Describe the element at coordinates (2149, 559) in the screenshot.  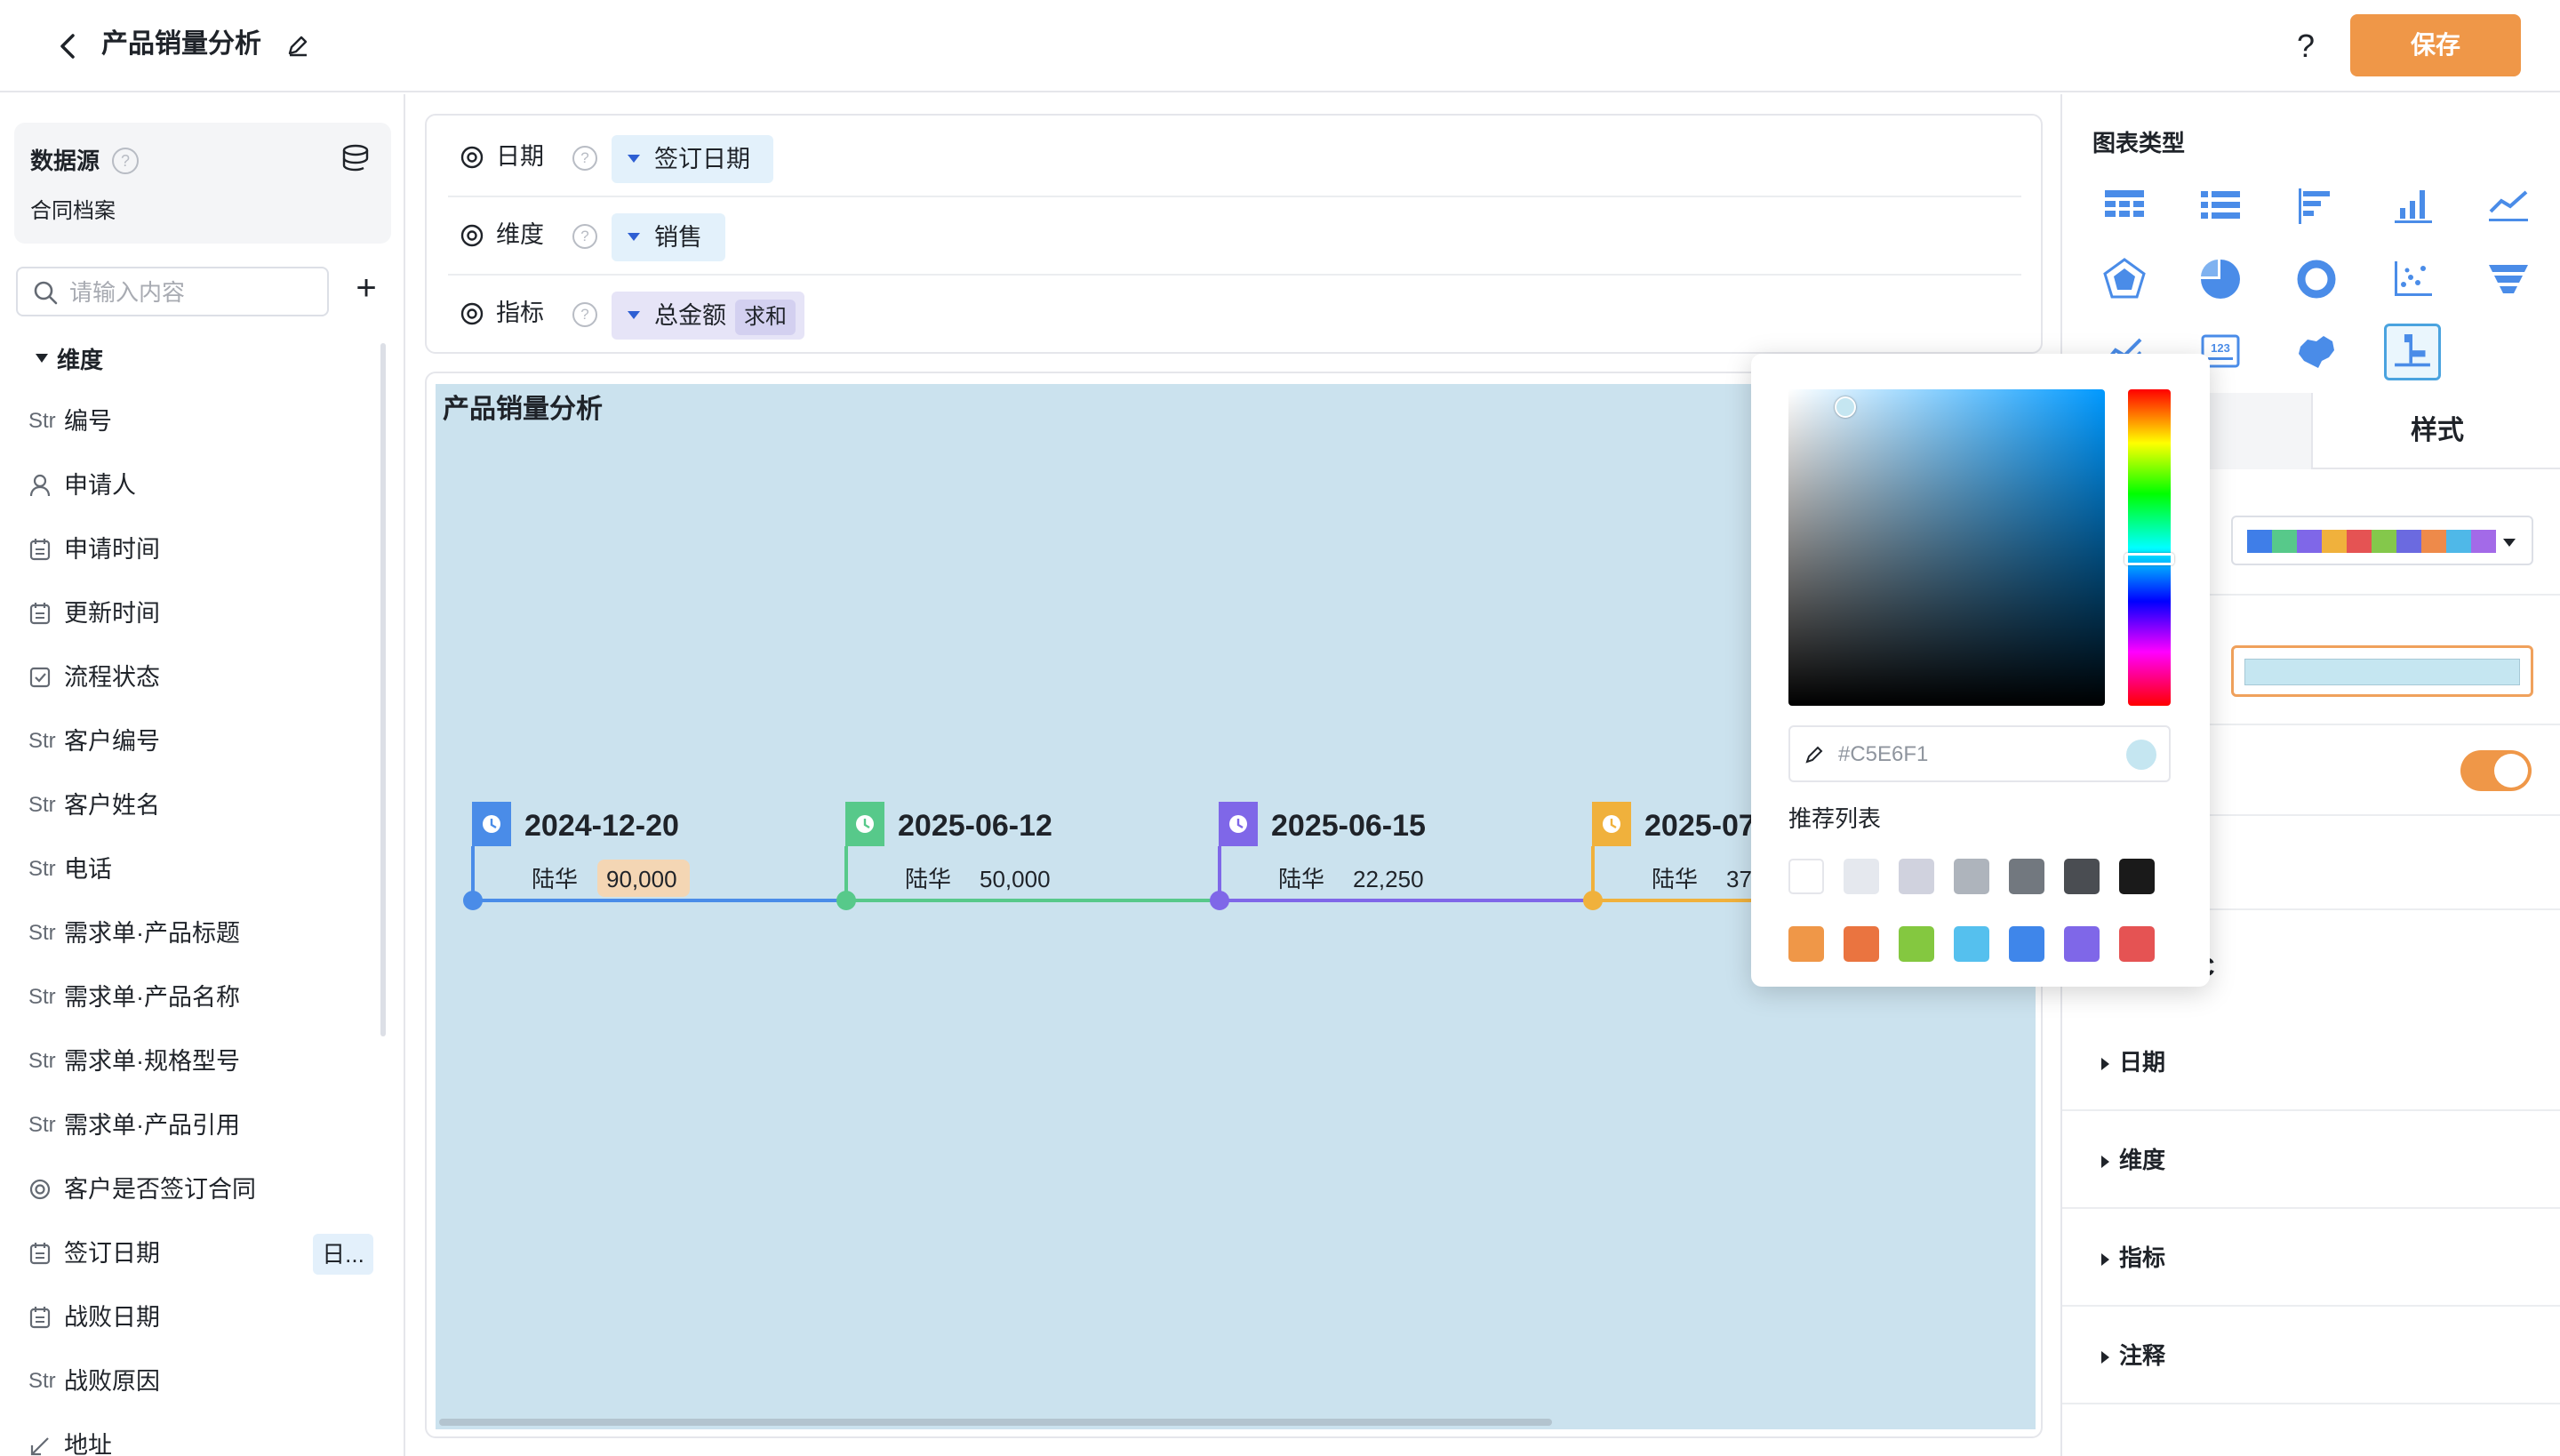
I see `hue-handle` at that location.